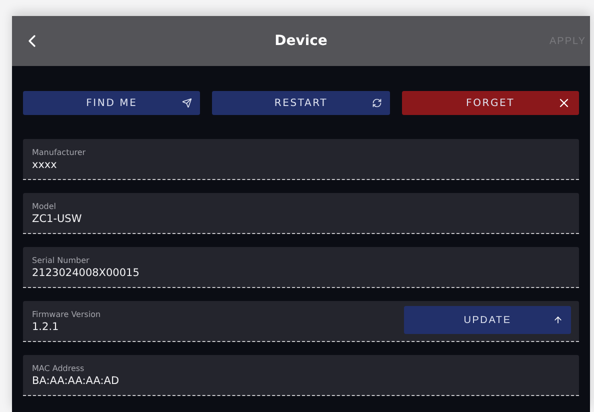  I want to click on action-button: FIND ME, so click(111, 103).